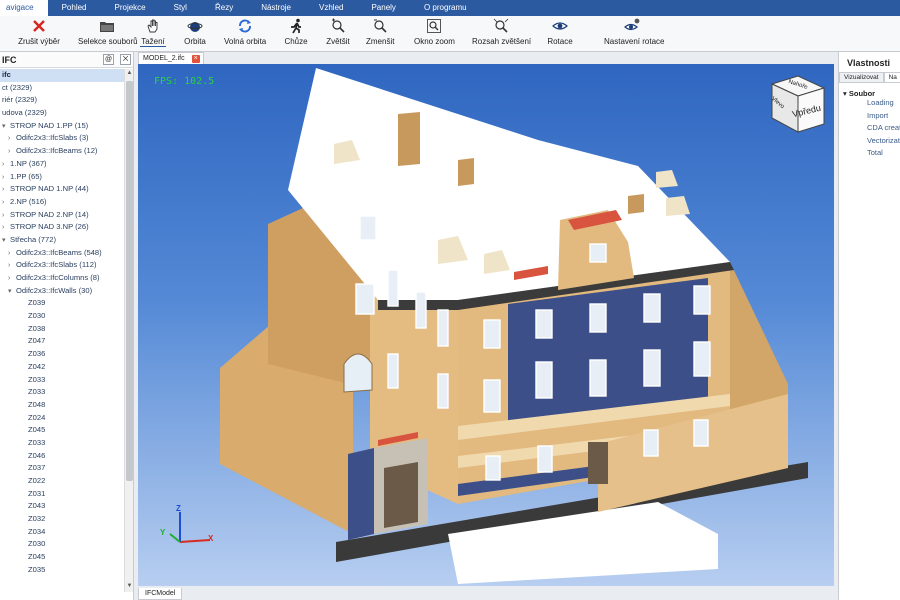 The image size is (900, 600). I want to click on hand-icon, so click(152, 26).